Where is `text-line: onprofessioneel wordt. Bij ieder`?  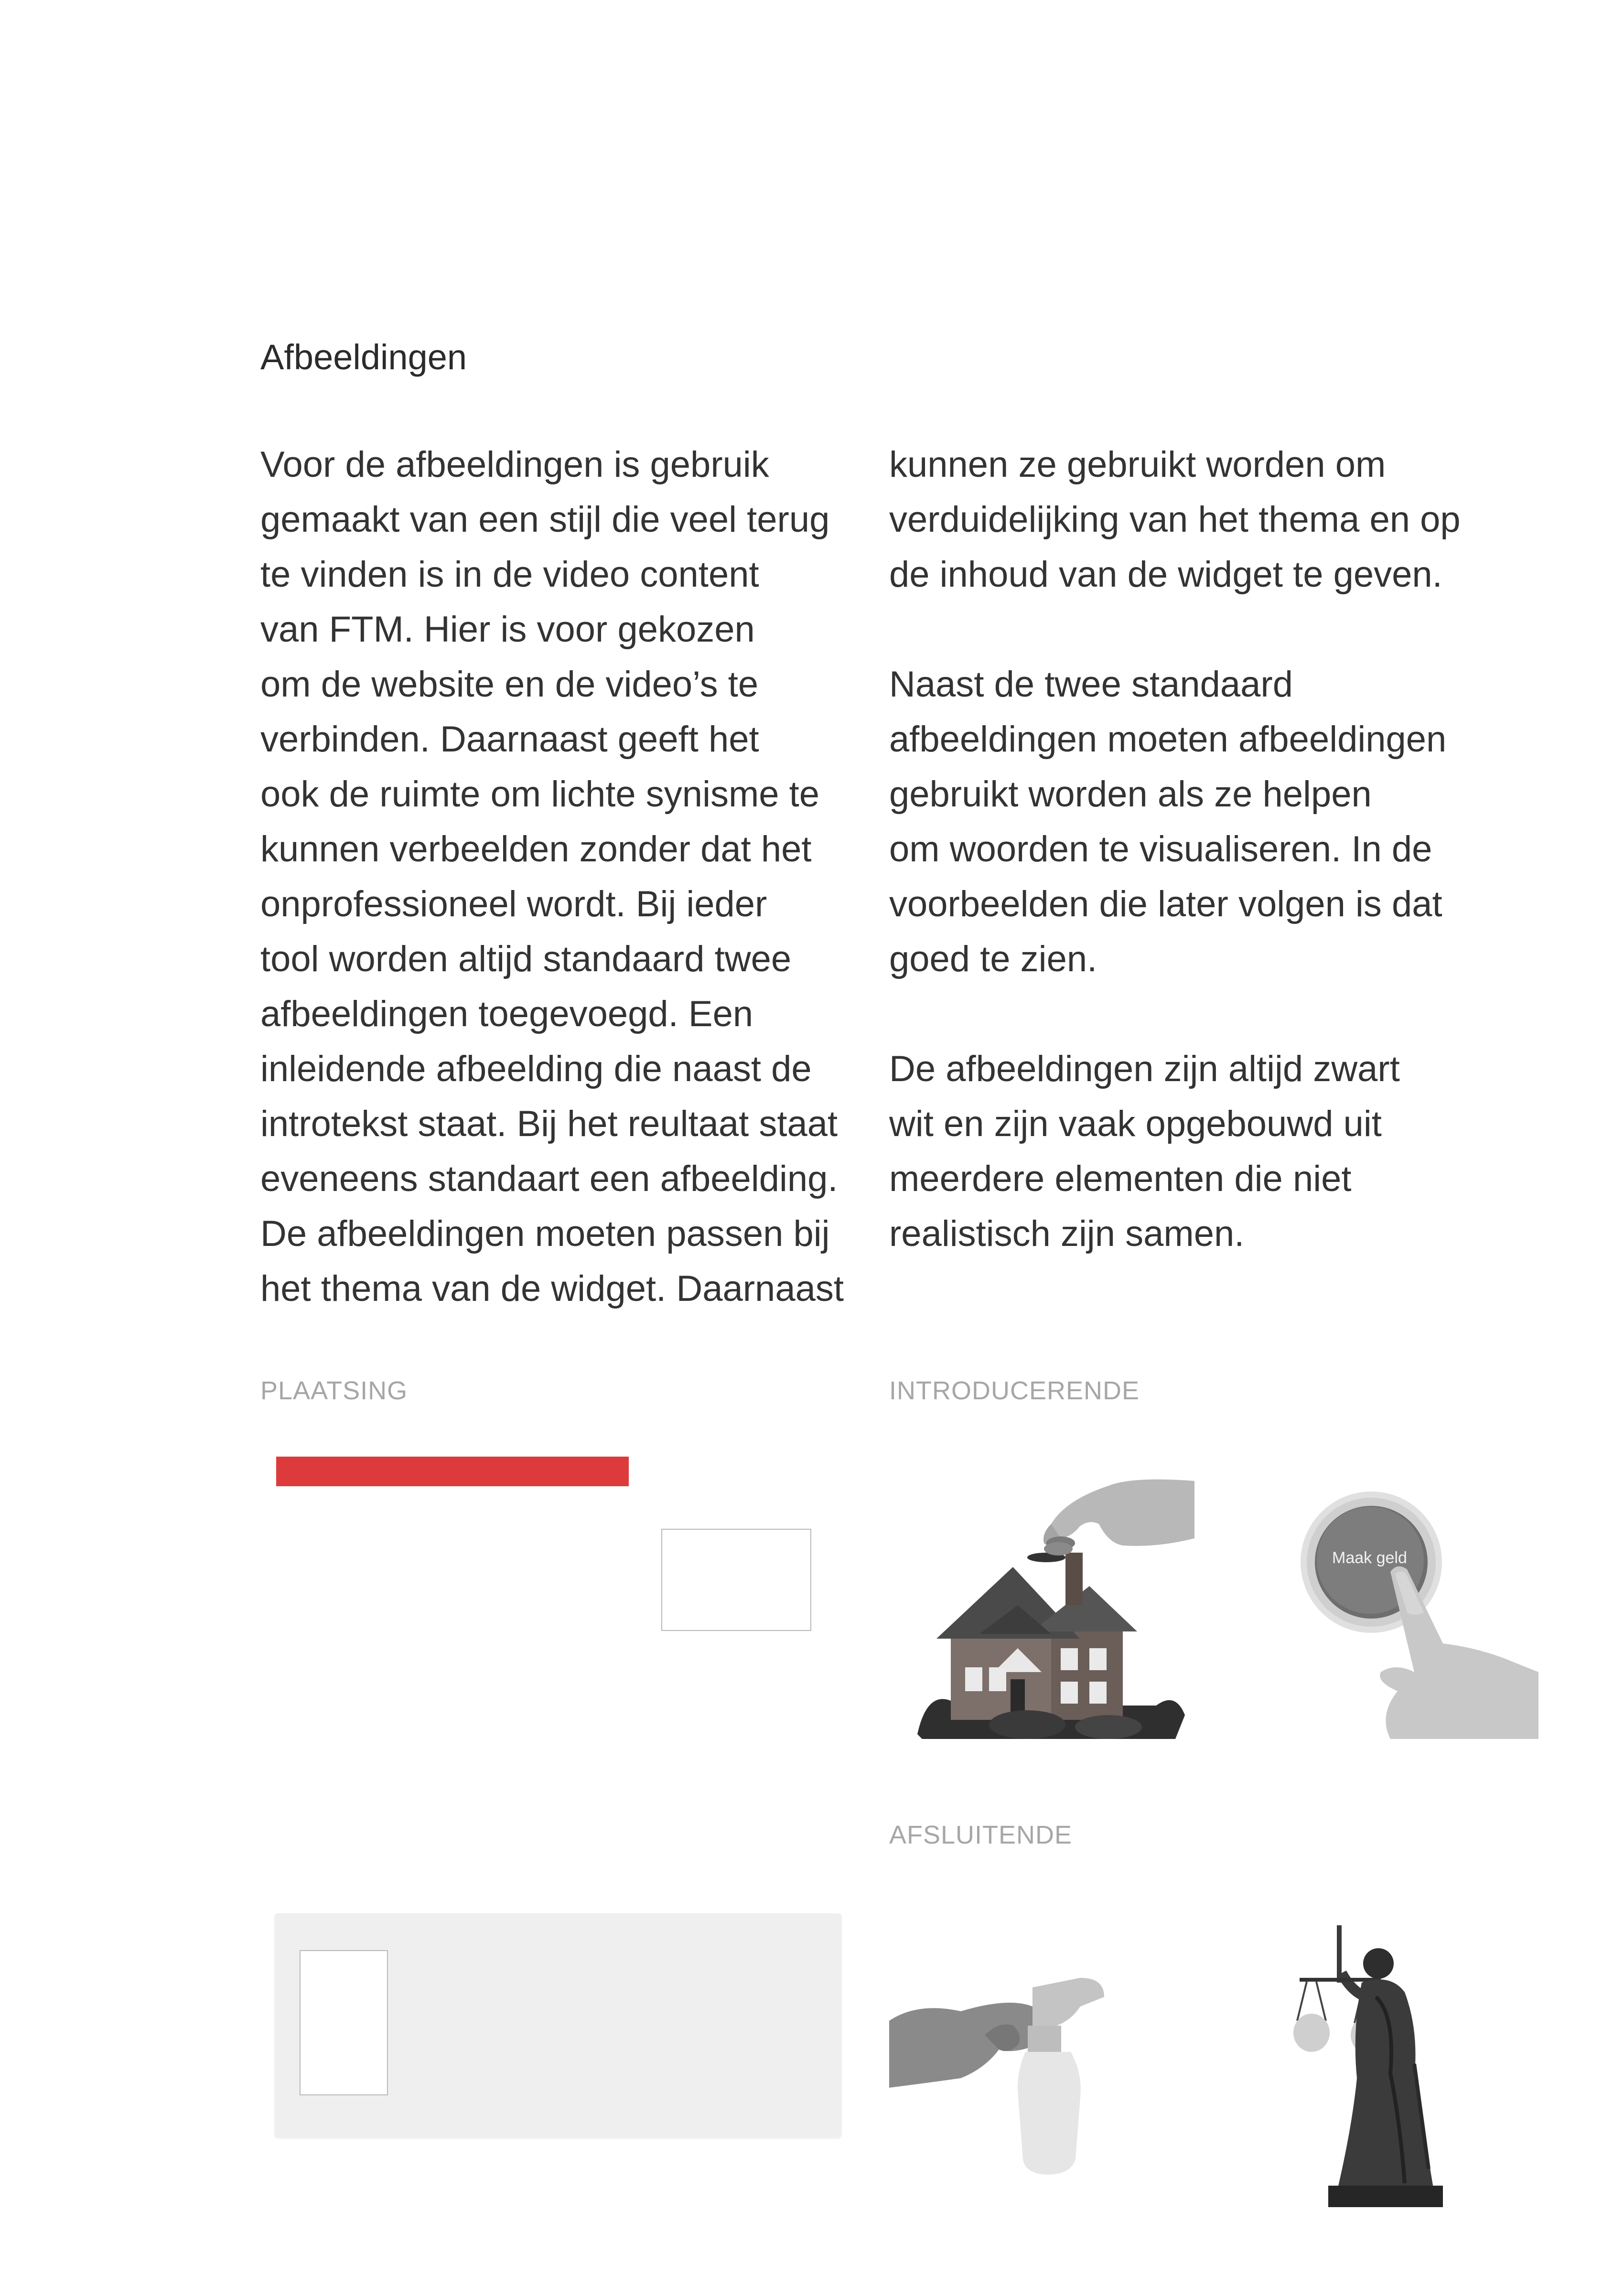 text-line: onprofessioneel wordt. Bij ieder is located at coordinates (514, 904).